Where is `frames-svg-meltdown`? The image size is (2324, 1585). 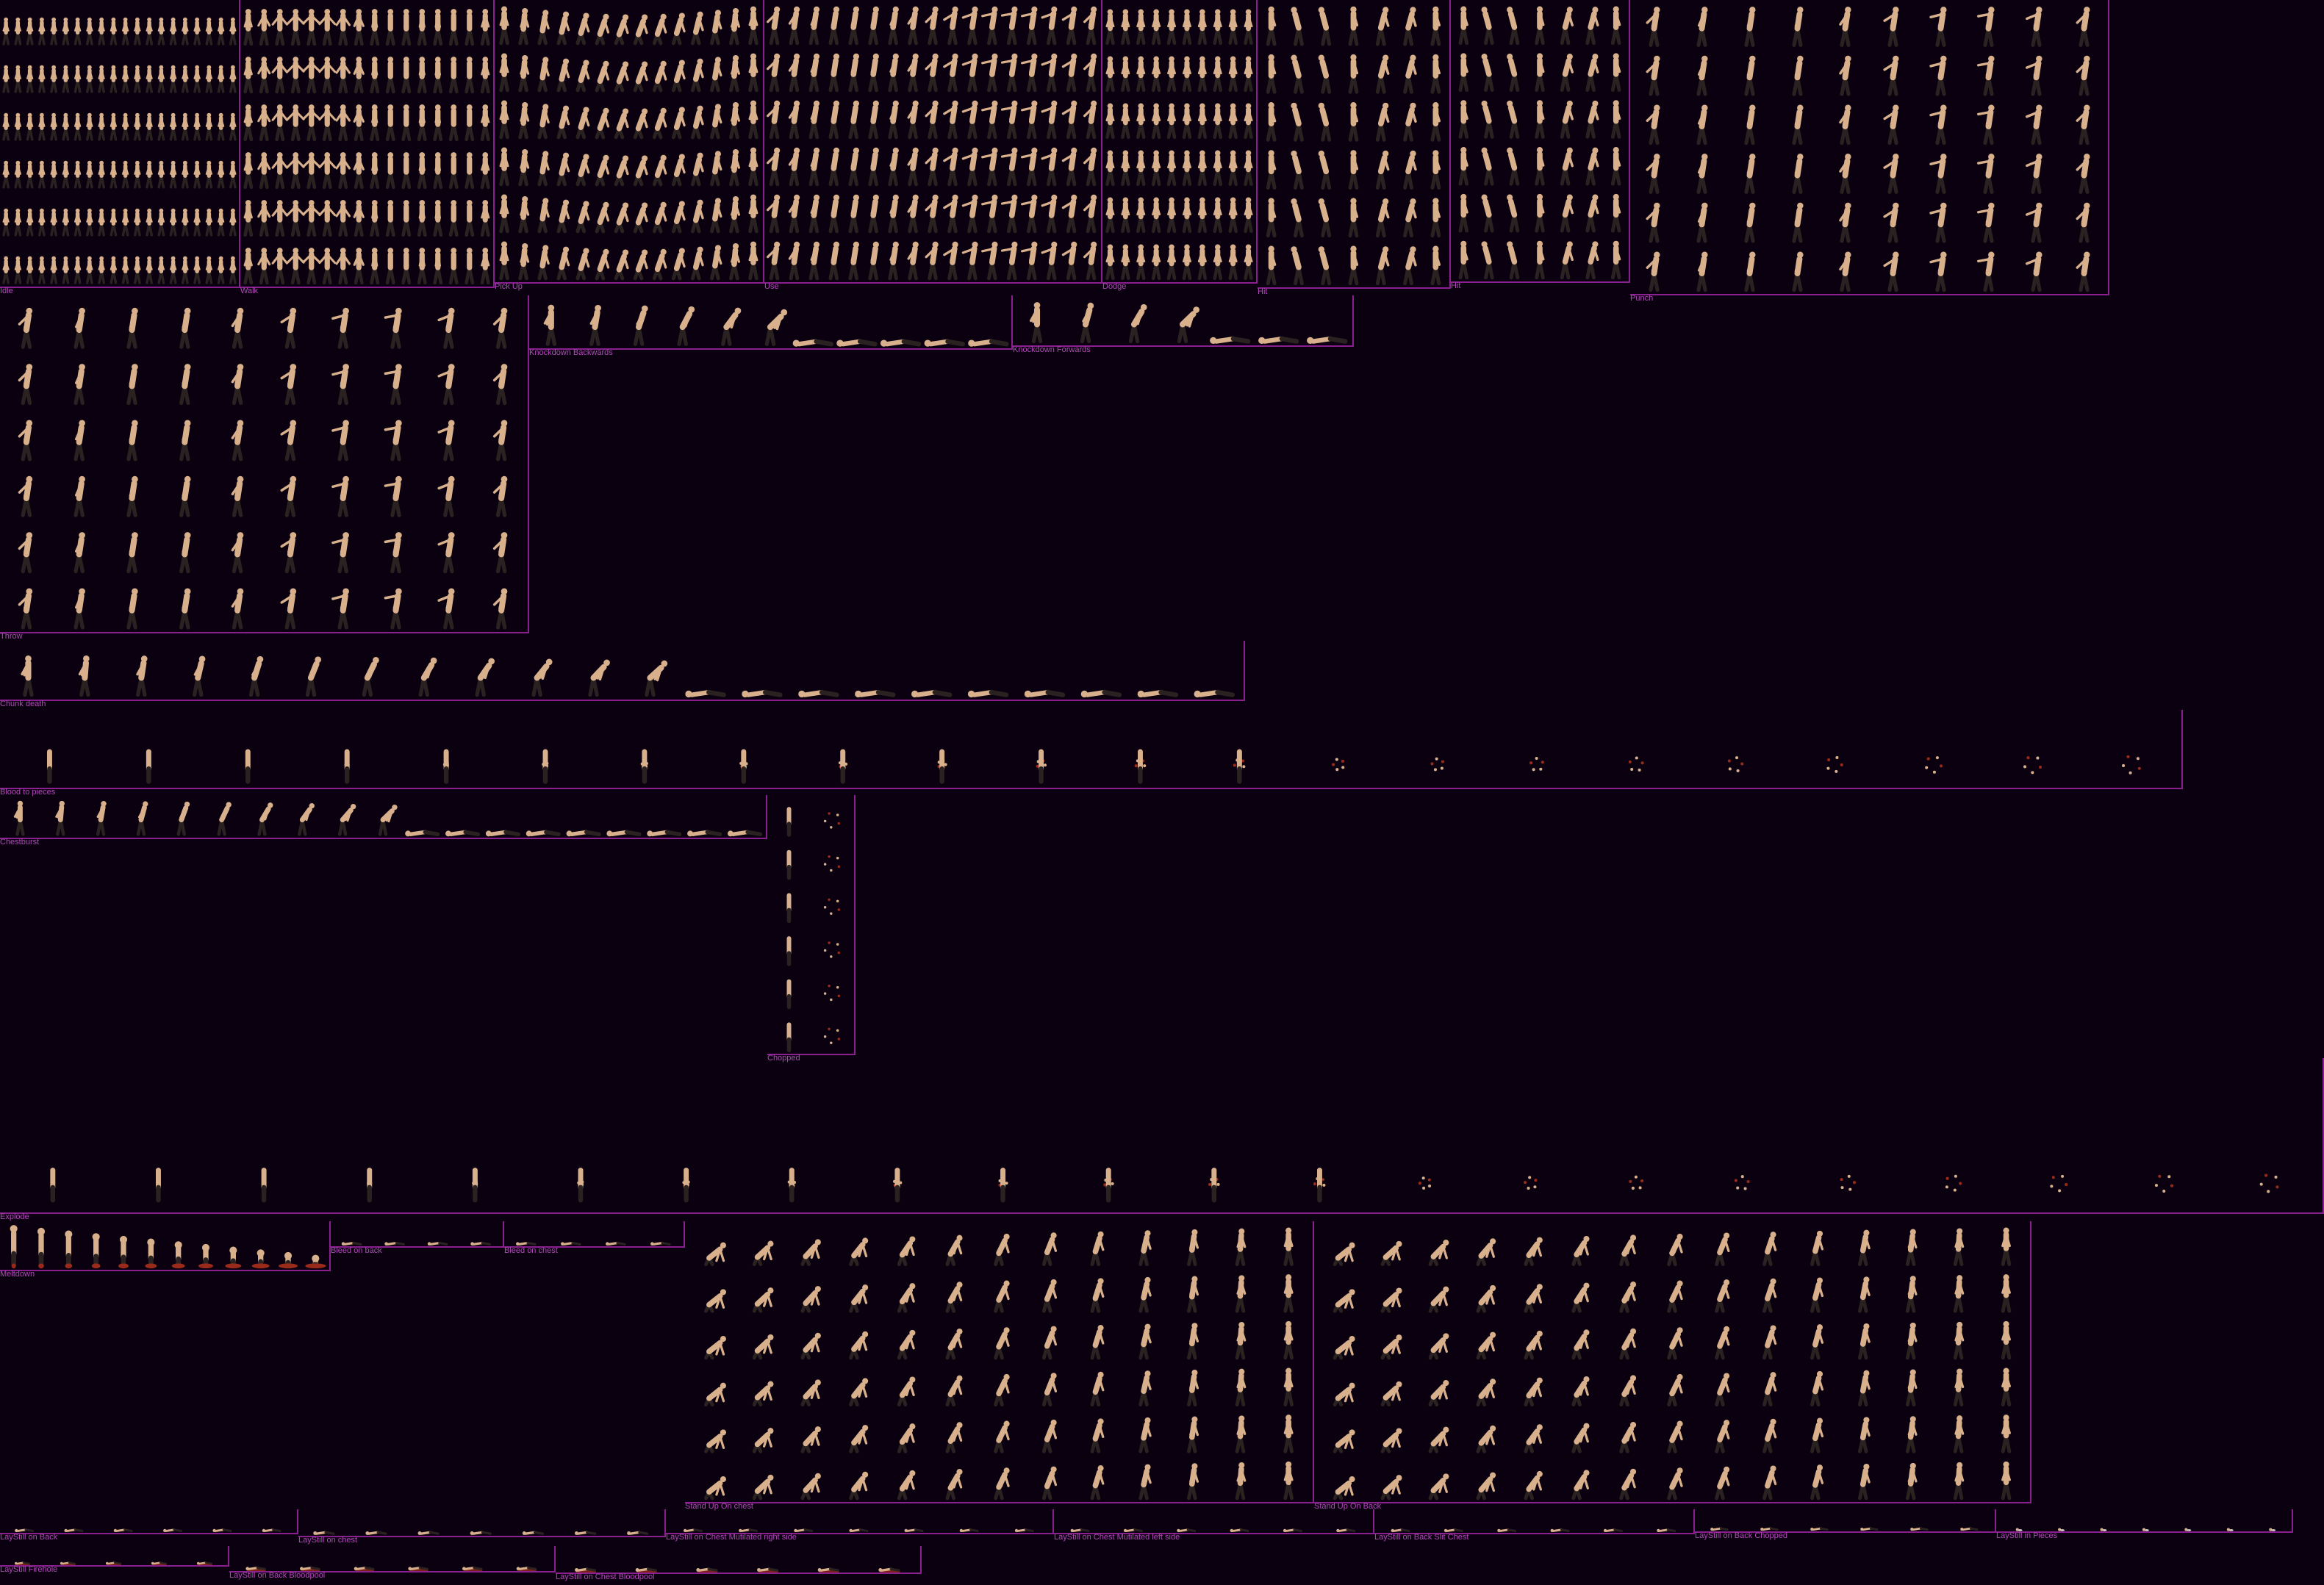
frames-svg-meltdown is located at coordinates (168, 1247).